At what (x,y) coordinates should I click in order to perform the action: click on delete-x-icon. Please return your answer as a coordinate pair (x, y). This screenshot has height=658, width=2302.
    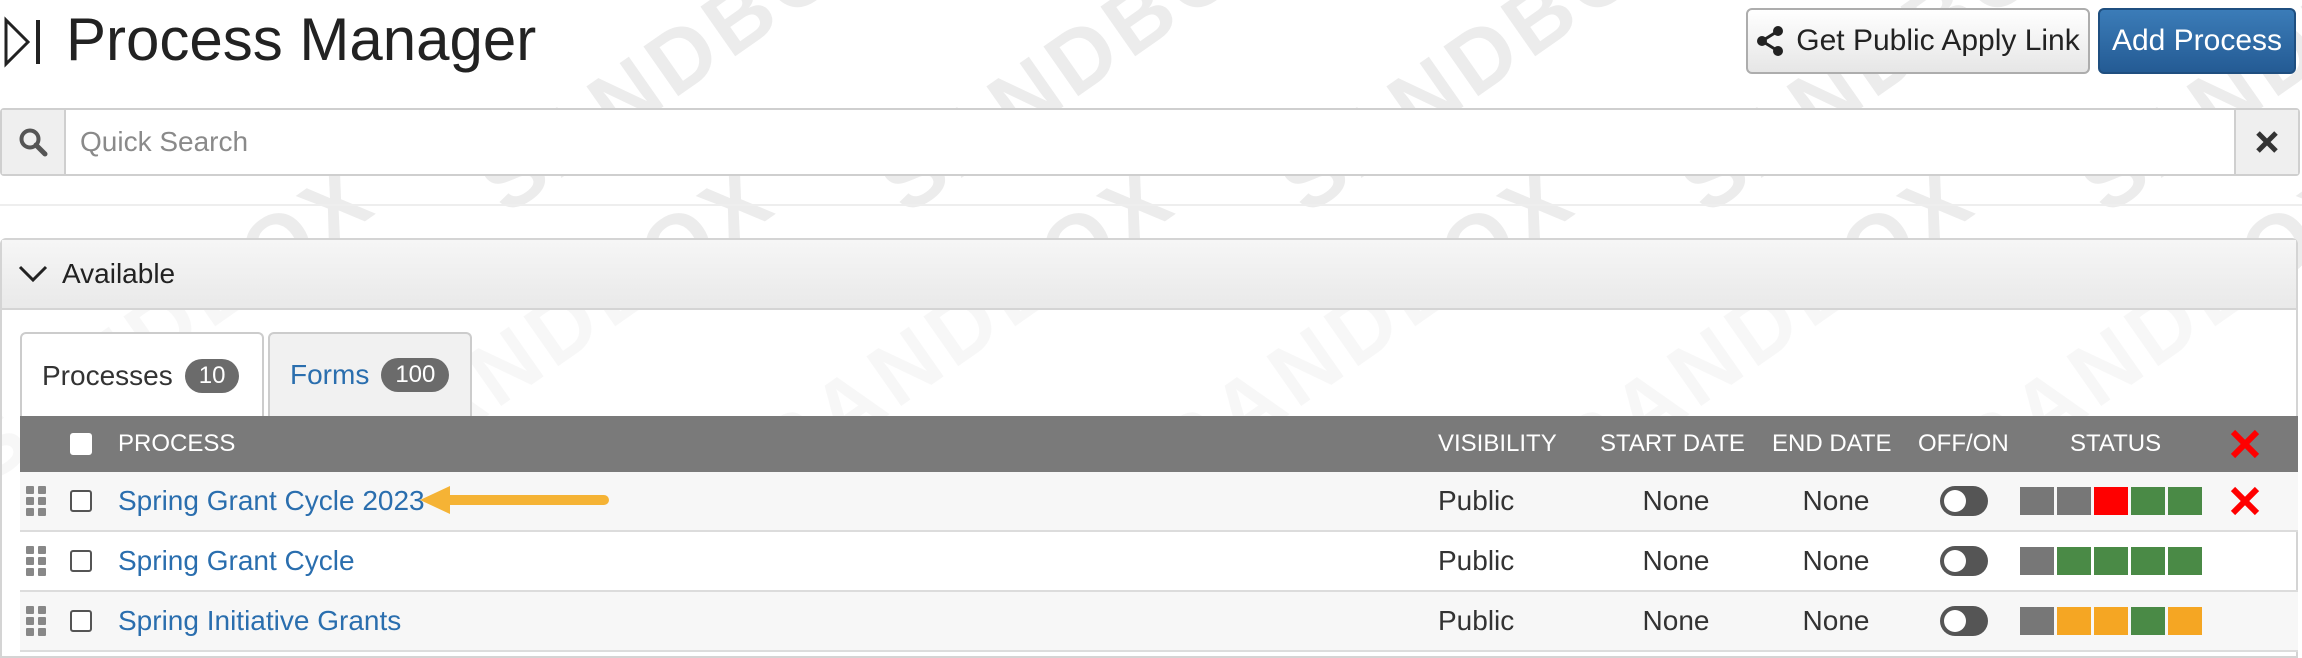
    Looking at the image, I should click on (2245, 501).